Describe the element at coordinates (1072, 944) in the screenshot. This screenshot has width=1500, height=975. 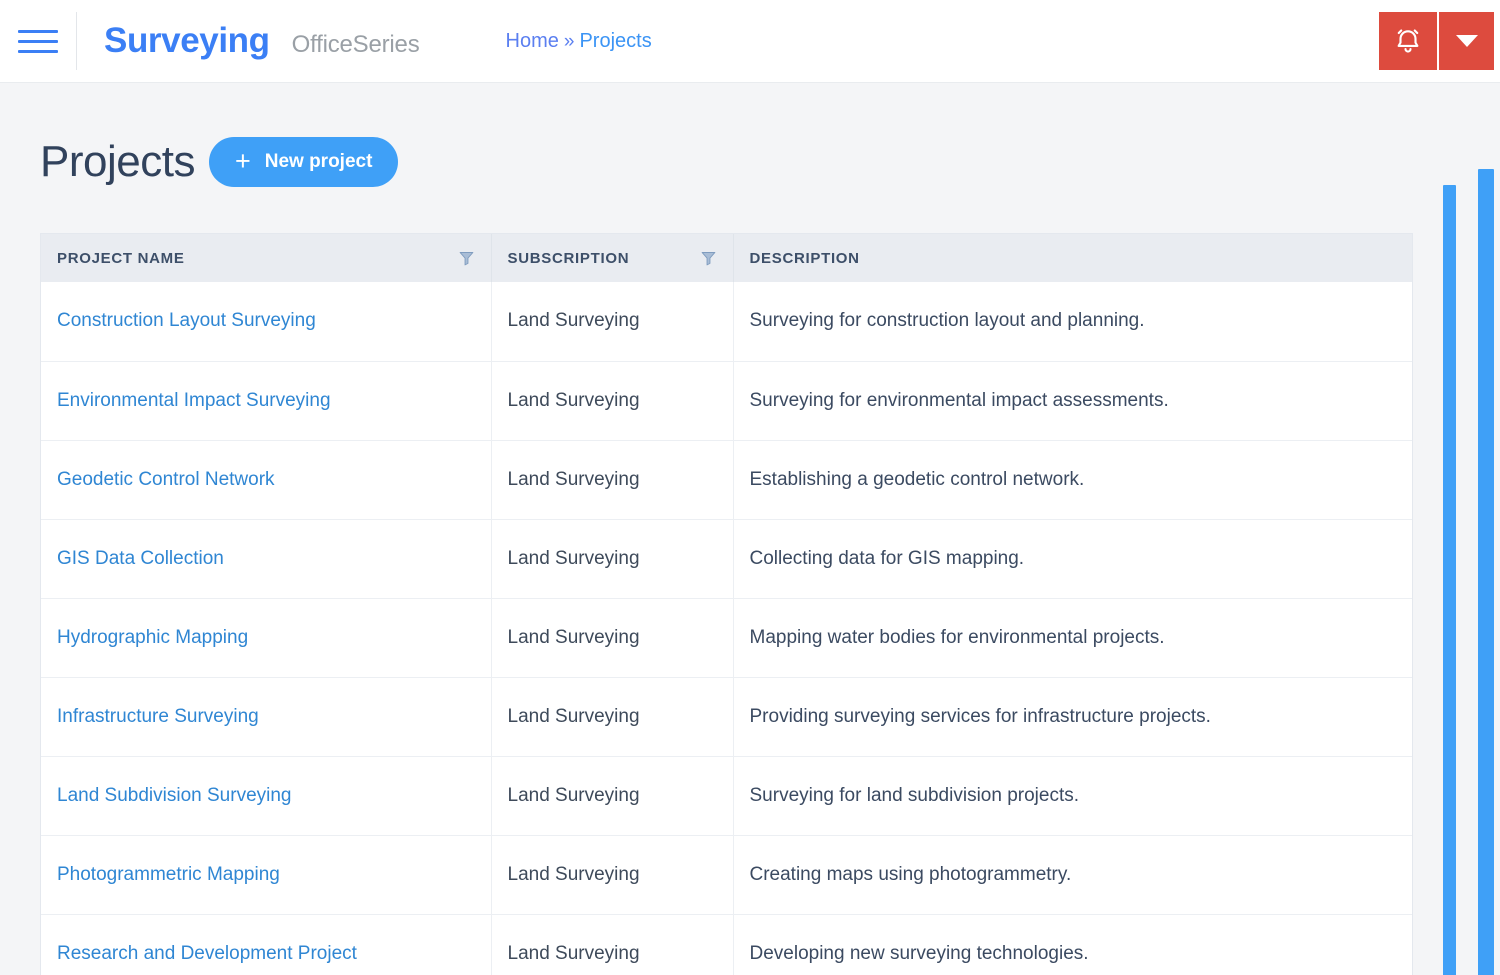
I see `cell-description: Developing new surveying technologies.` at that location.